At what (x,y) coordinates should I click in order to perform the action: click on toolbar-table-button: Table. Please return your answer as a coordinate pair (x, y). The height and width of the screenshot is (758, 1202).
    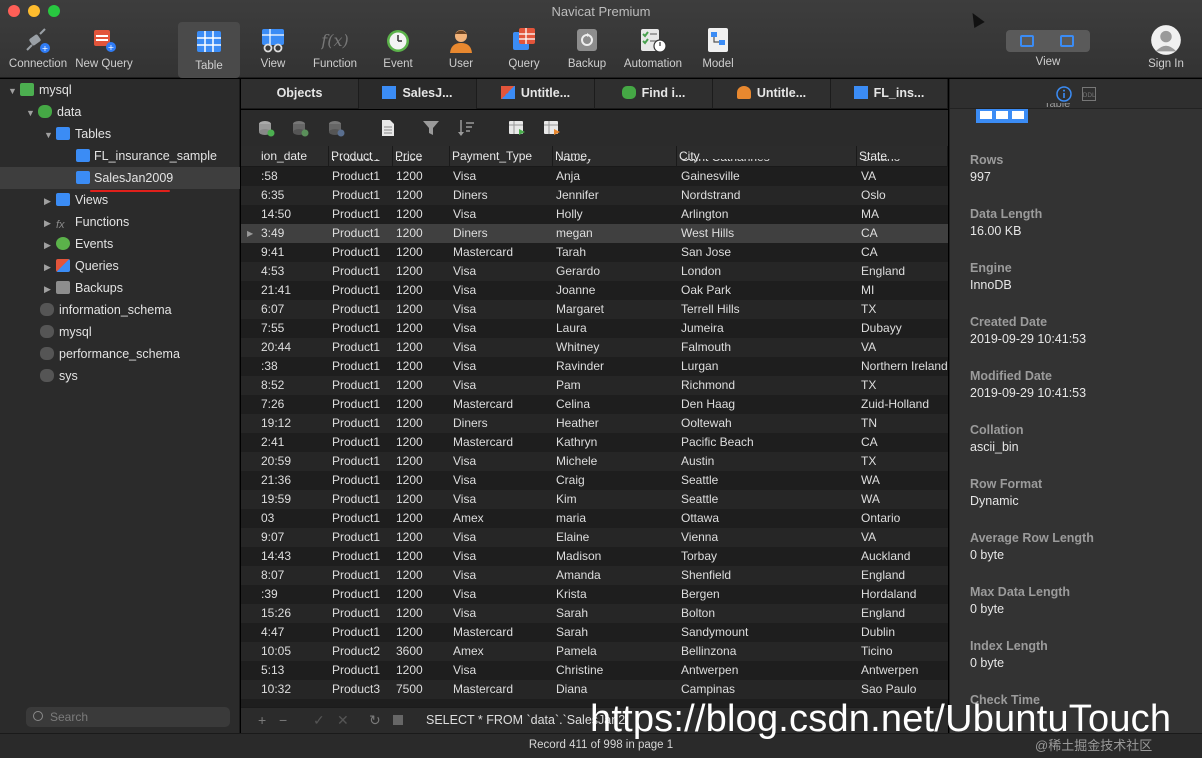
    Looking at the image, I should click on (209, 50).